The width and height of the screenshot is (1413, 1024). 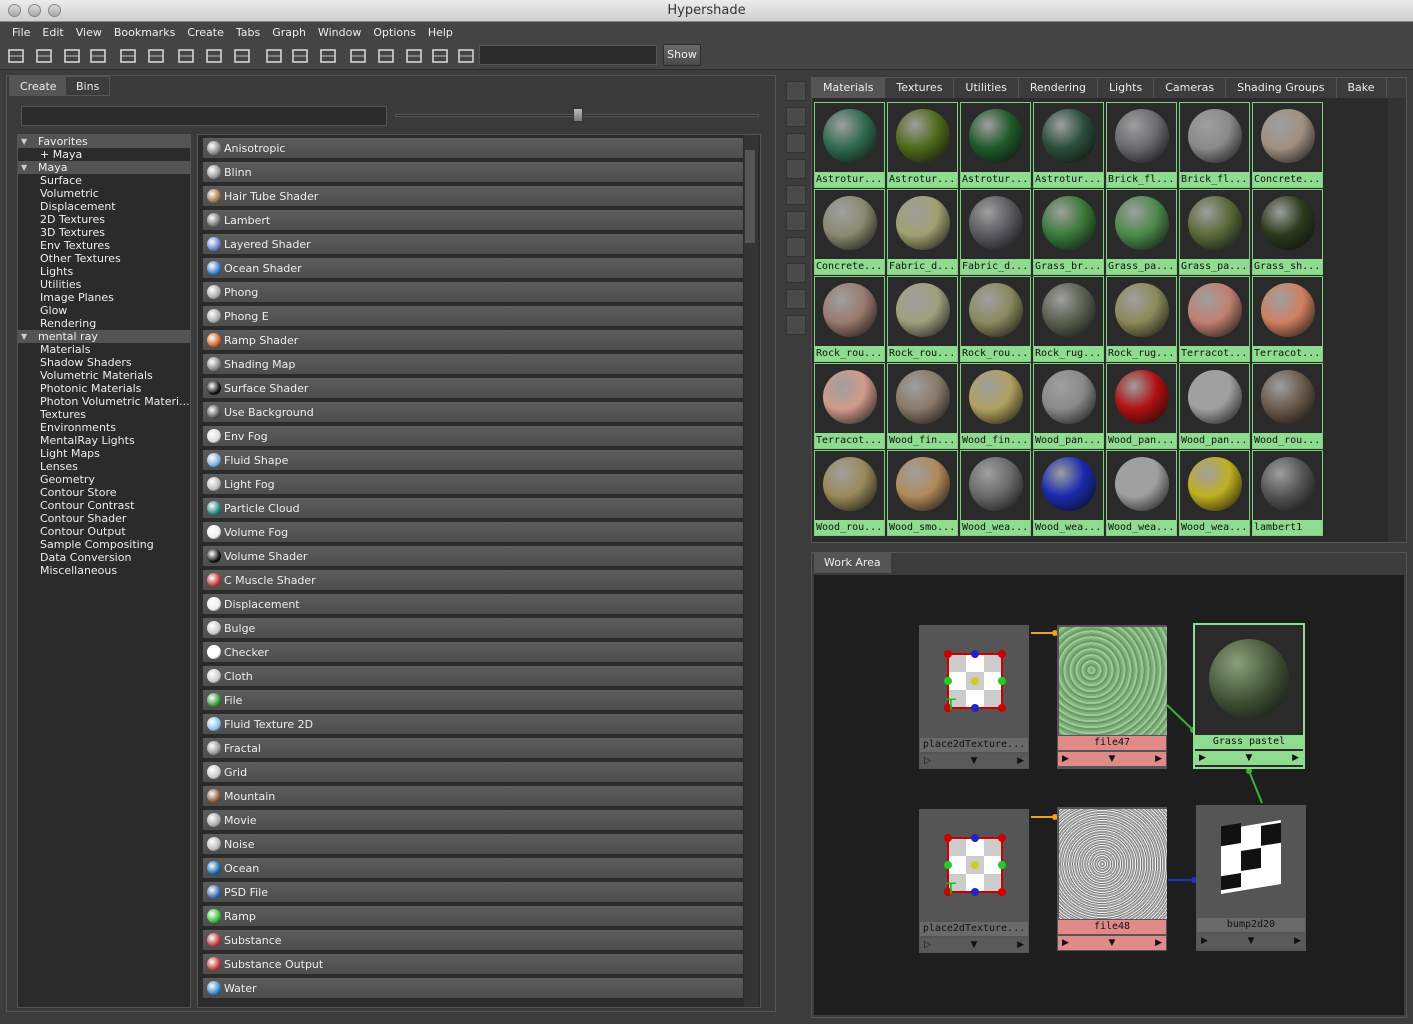 What do you see at coordinates (104, 531) in the screenshot?
I see `tree-item: Contour Output` at bounding box center [104, 531].